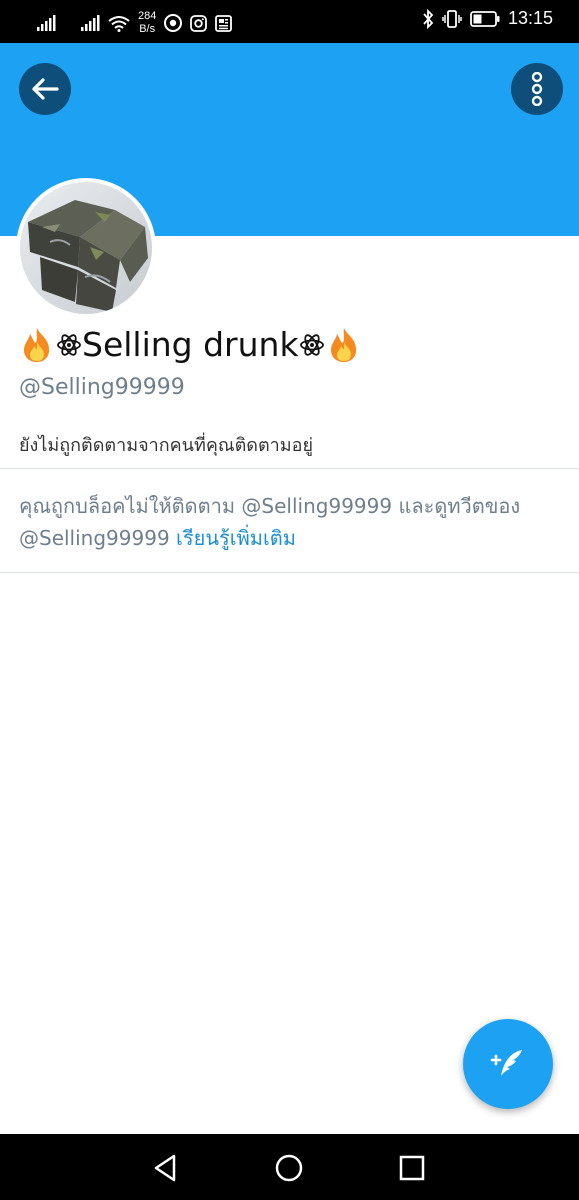 The height and width of the screenshot is (1200, 579). Describe the element at coordinates (94, 538) in the screenshot. I see `blocked-handle-2: @Selling99999` at that location.